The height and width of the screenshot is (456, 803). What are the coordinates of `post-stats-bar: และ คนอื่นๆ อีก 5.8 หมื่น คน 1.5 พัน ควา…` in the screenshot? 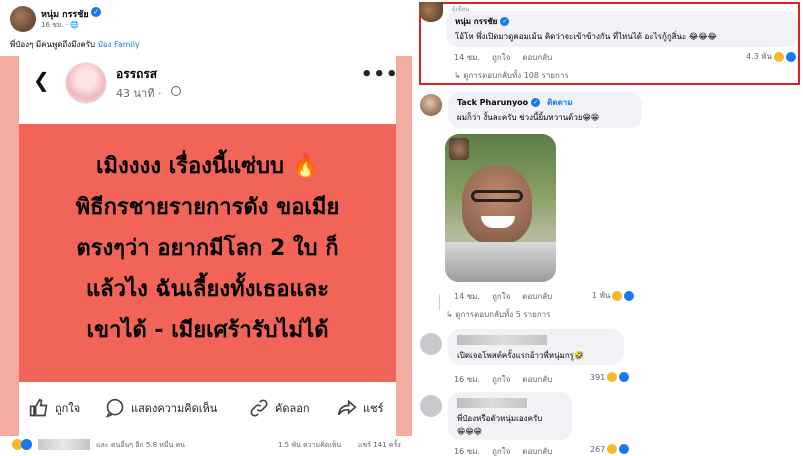 It's located at (206, 446).